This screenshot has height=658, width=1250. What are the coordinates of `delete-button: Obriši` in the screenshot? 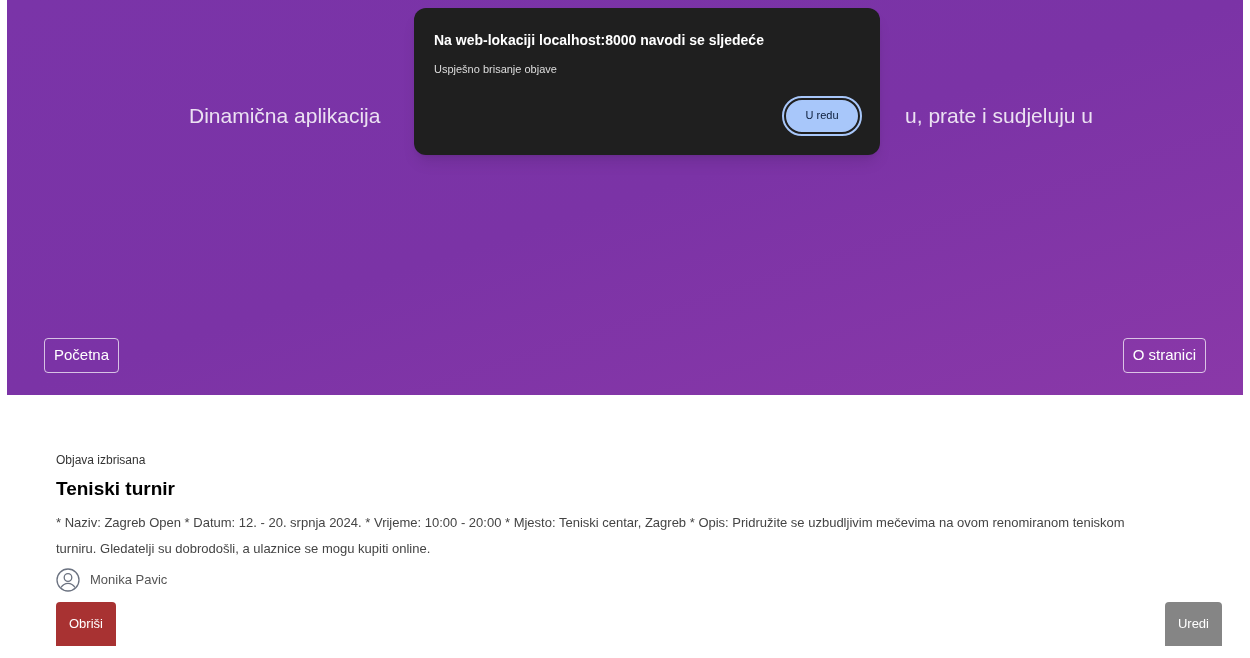 It's located at (86, 623).